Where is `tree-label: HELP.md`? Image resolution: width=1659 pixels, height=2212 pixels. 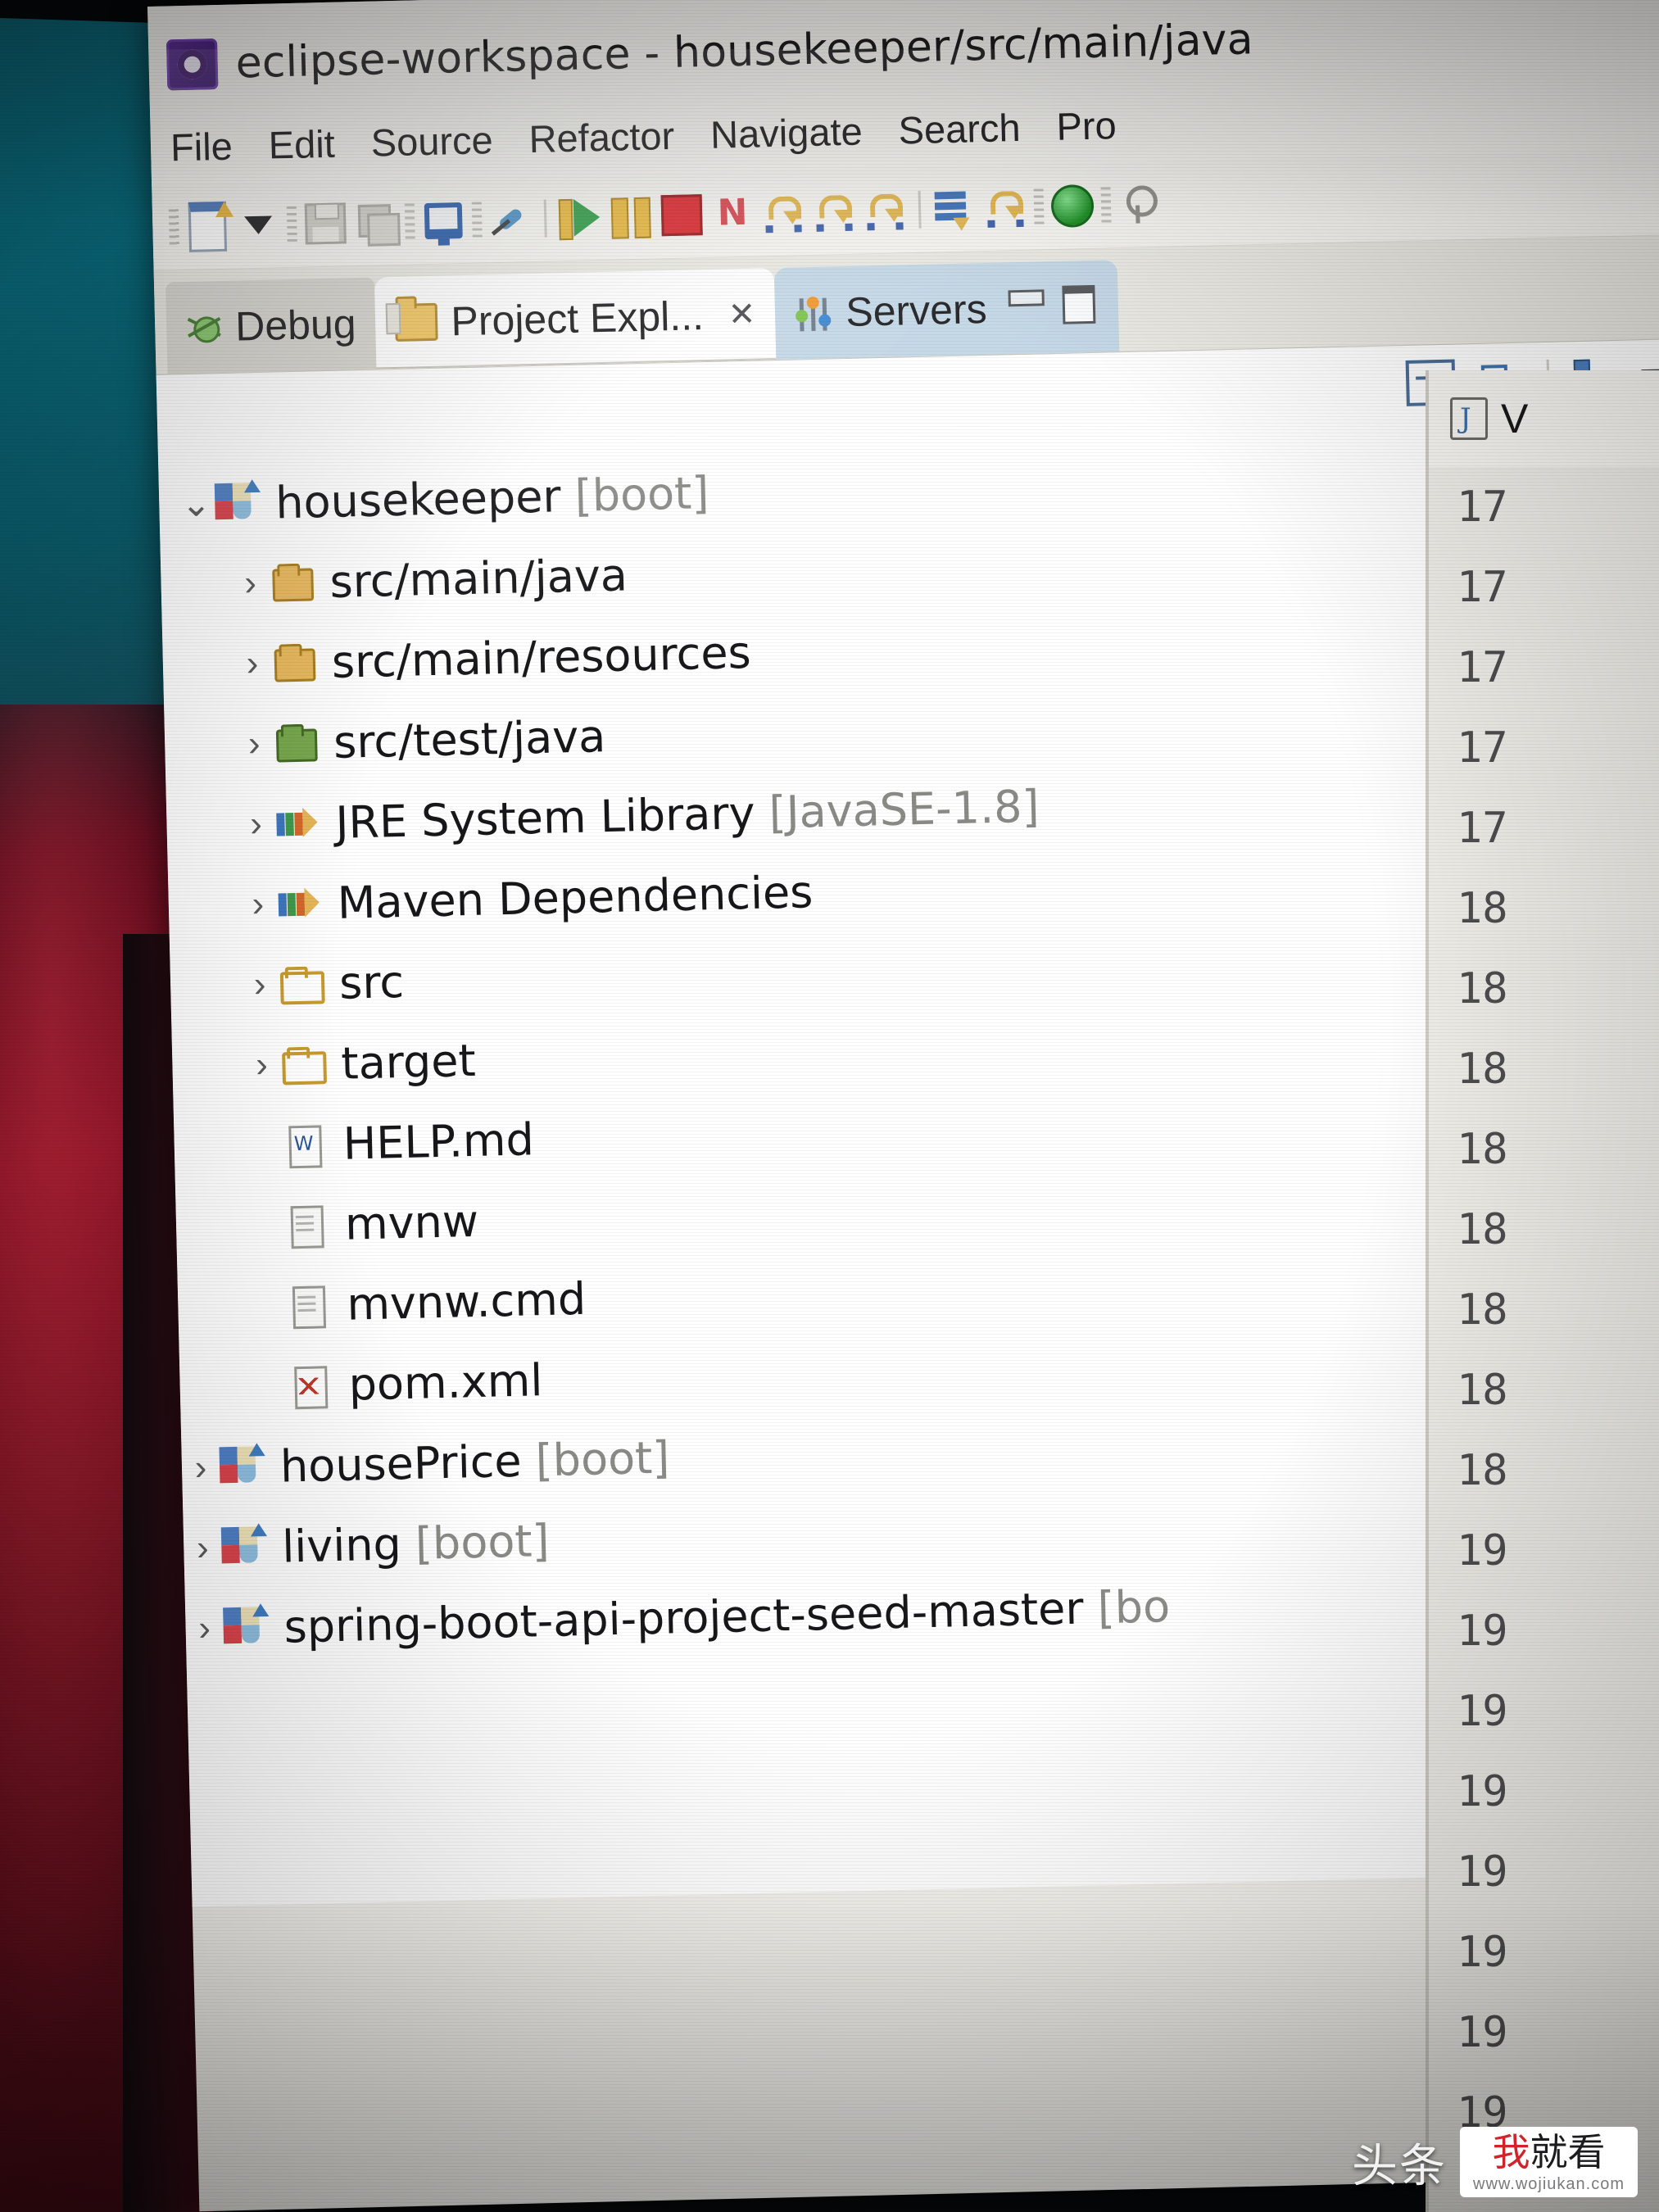
tree-label: HELP.md is located at coordinates (438, 1141).